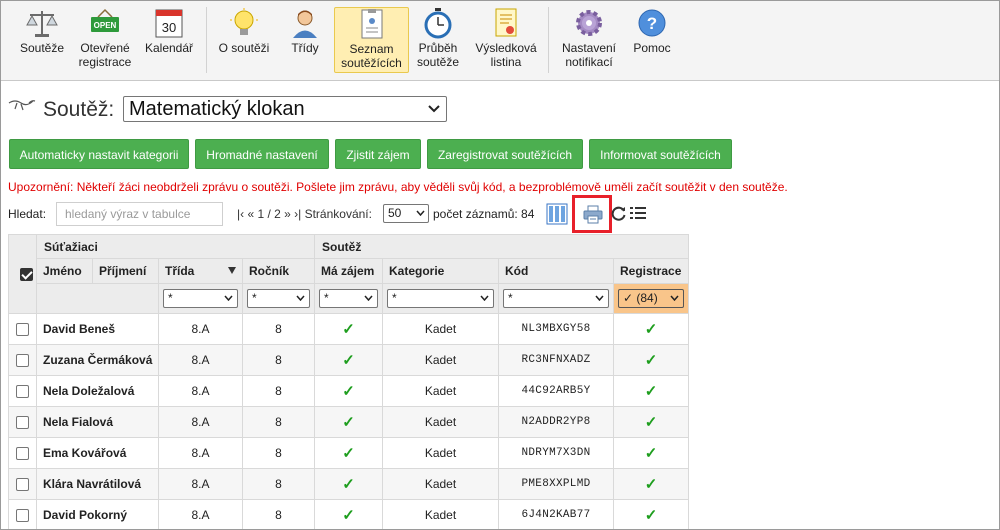 Image resolution: width=1000 pixels, height=530 pixels. Describe the element at coordinates (660, 154) in the screenshot. I see `inform-contestants-button: Informovat soutěžících` at that location.